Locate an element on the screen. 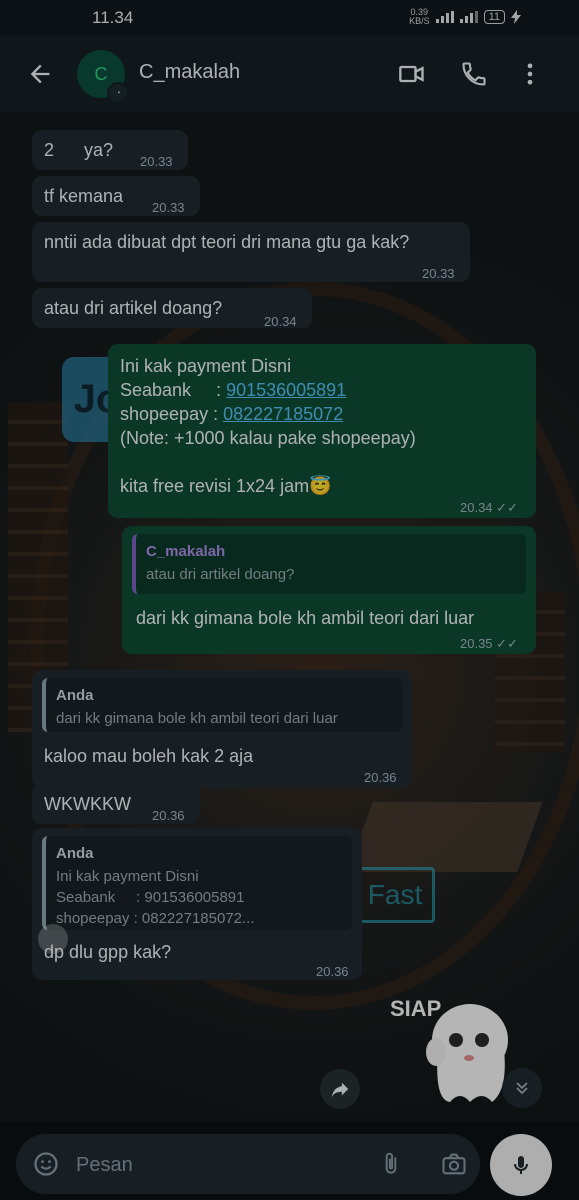 Image resolution: width=579 pixels, height=1200 pixels. signal-icon is located at coordinates (444, 17).